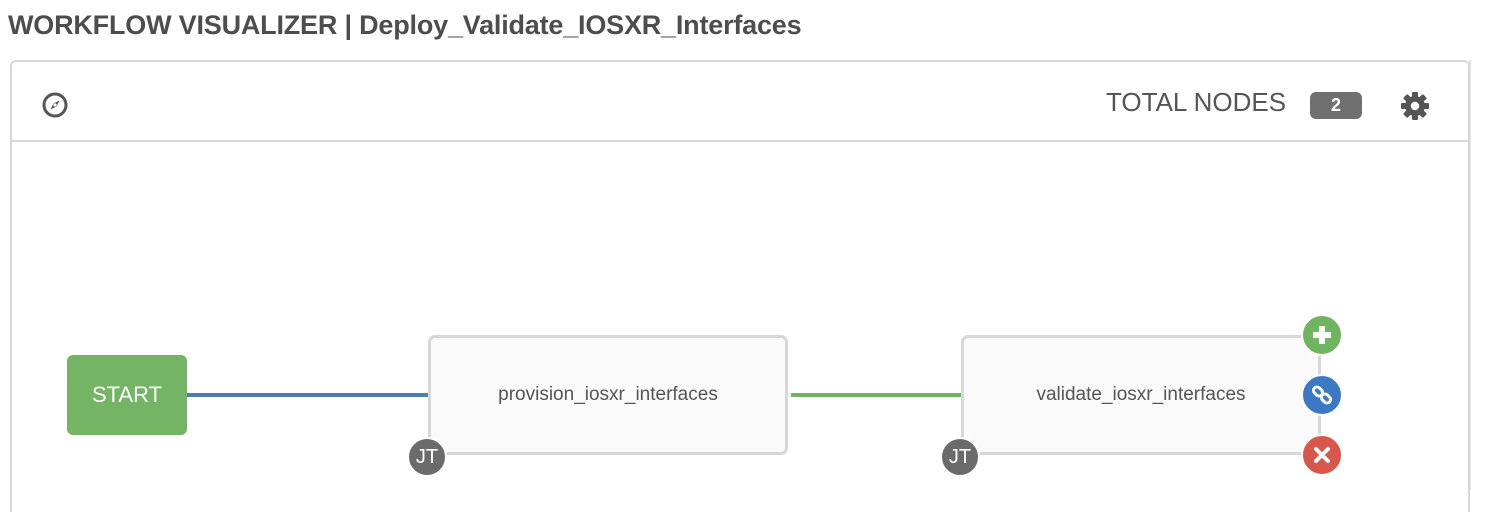 The width and height of the screenshot is (1488, 512). Describe the element at coordinates (127, 395) in the screenshot. I see `start-node: START` at that location.